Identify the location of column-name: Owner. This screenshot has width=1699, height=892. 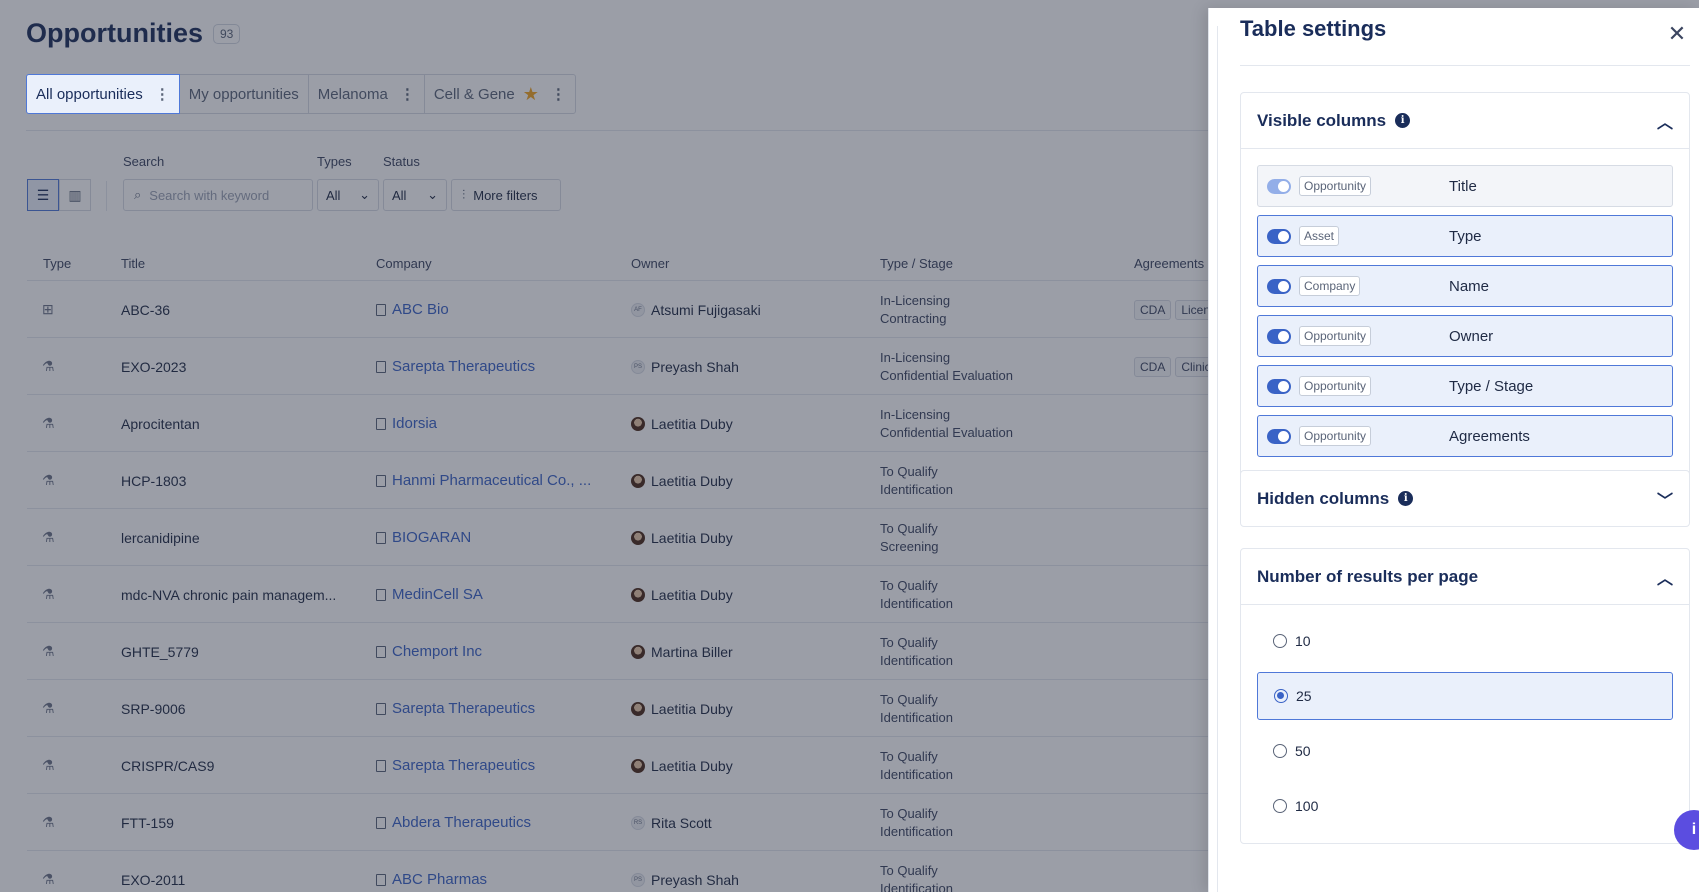
(1471, 336).